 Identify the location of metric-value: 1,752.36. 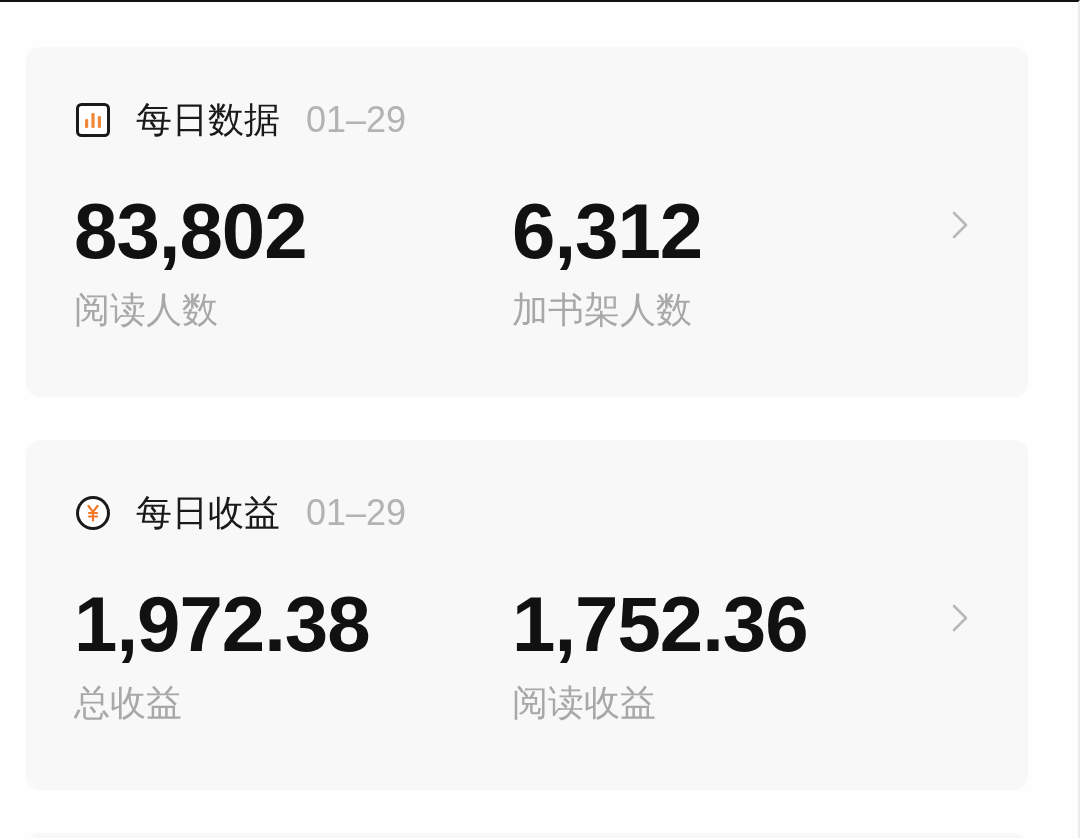
(660, 624).